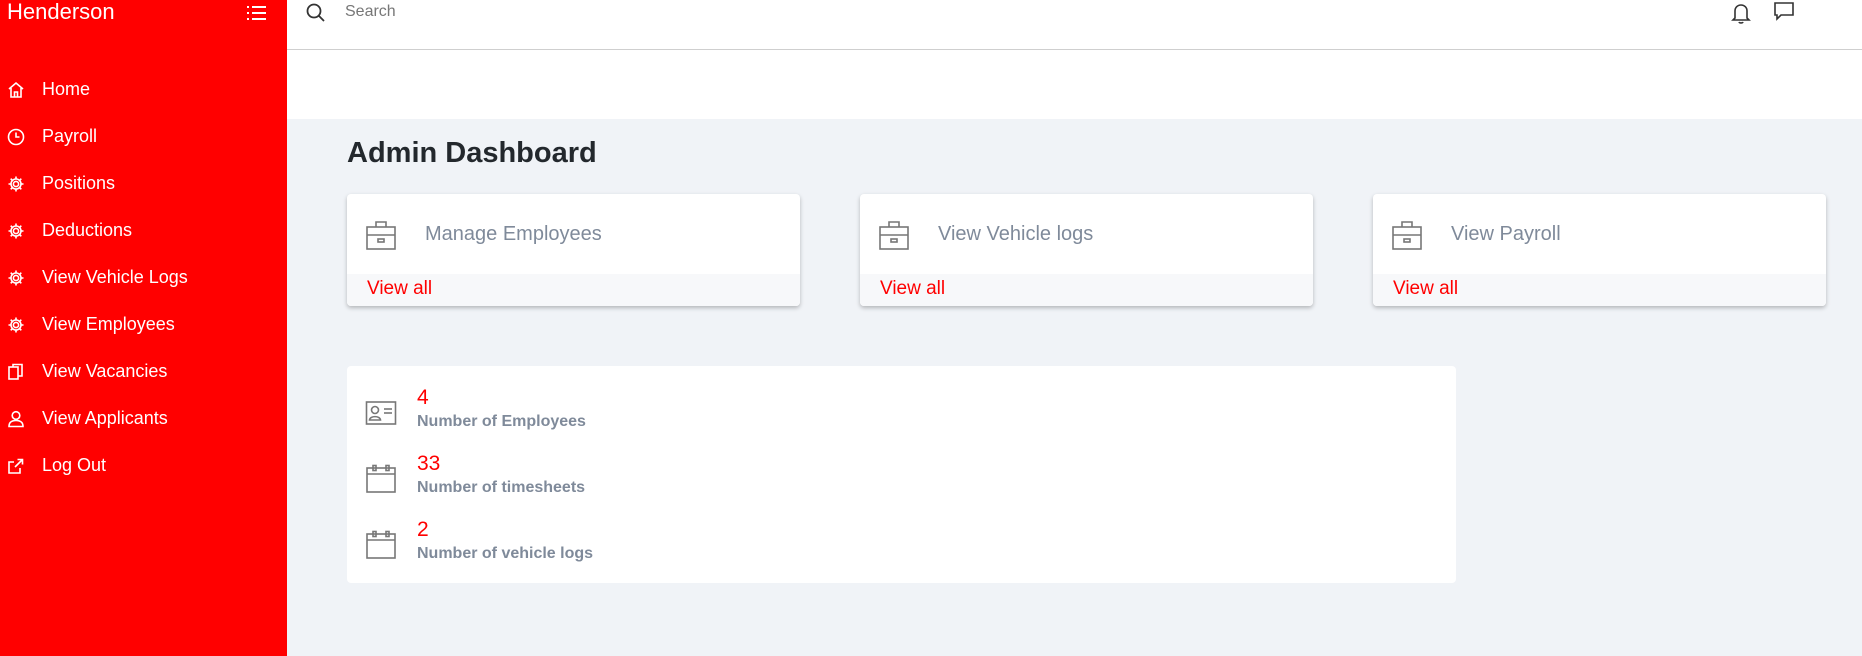 This screenshot has width=1862, height=656. I want to click on stat-employees: 4 Number of Employees, so click(647, 411).